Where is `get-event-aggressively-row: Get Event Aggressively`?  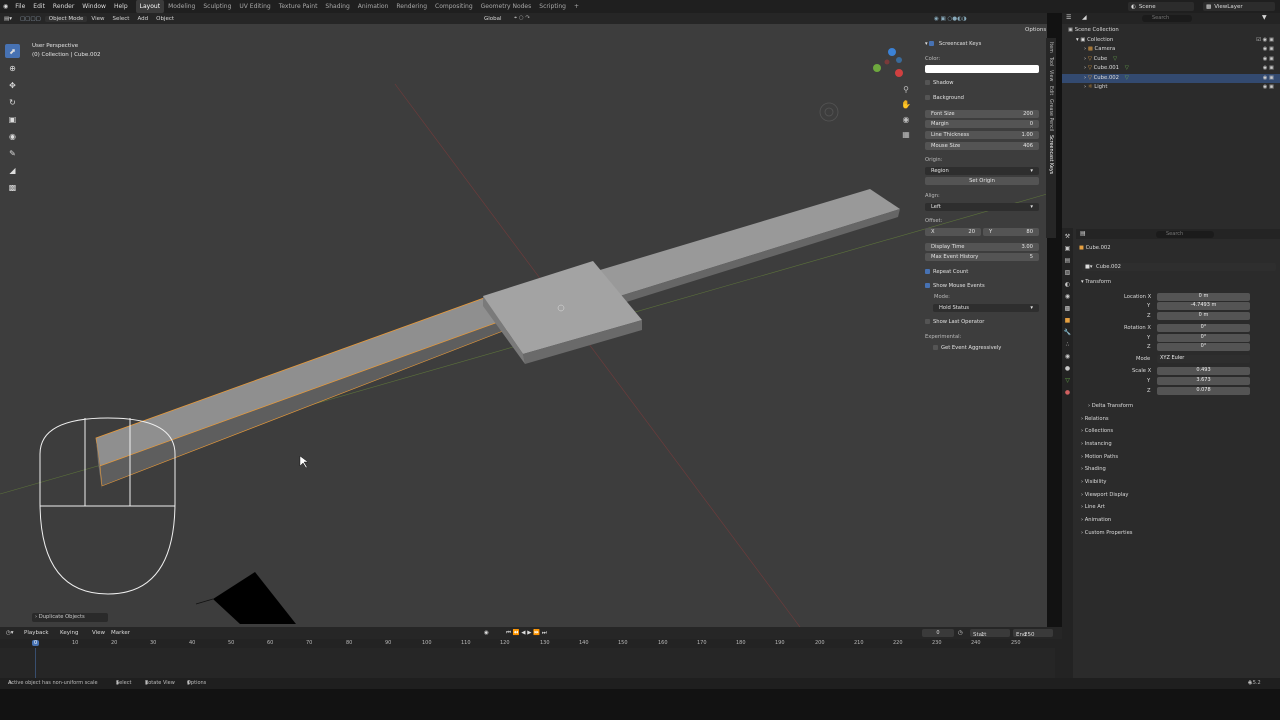 get-event-aggressively-row: Get Event Aggressively is located at coordinates (990, 349).